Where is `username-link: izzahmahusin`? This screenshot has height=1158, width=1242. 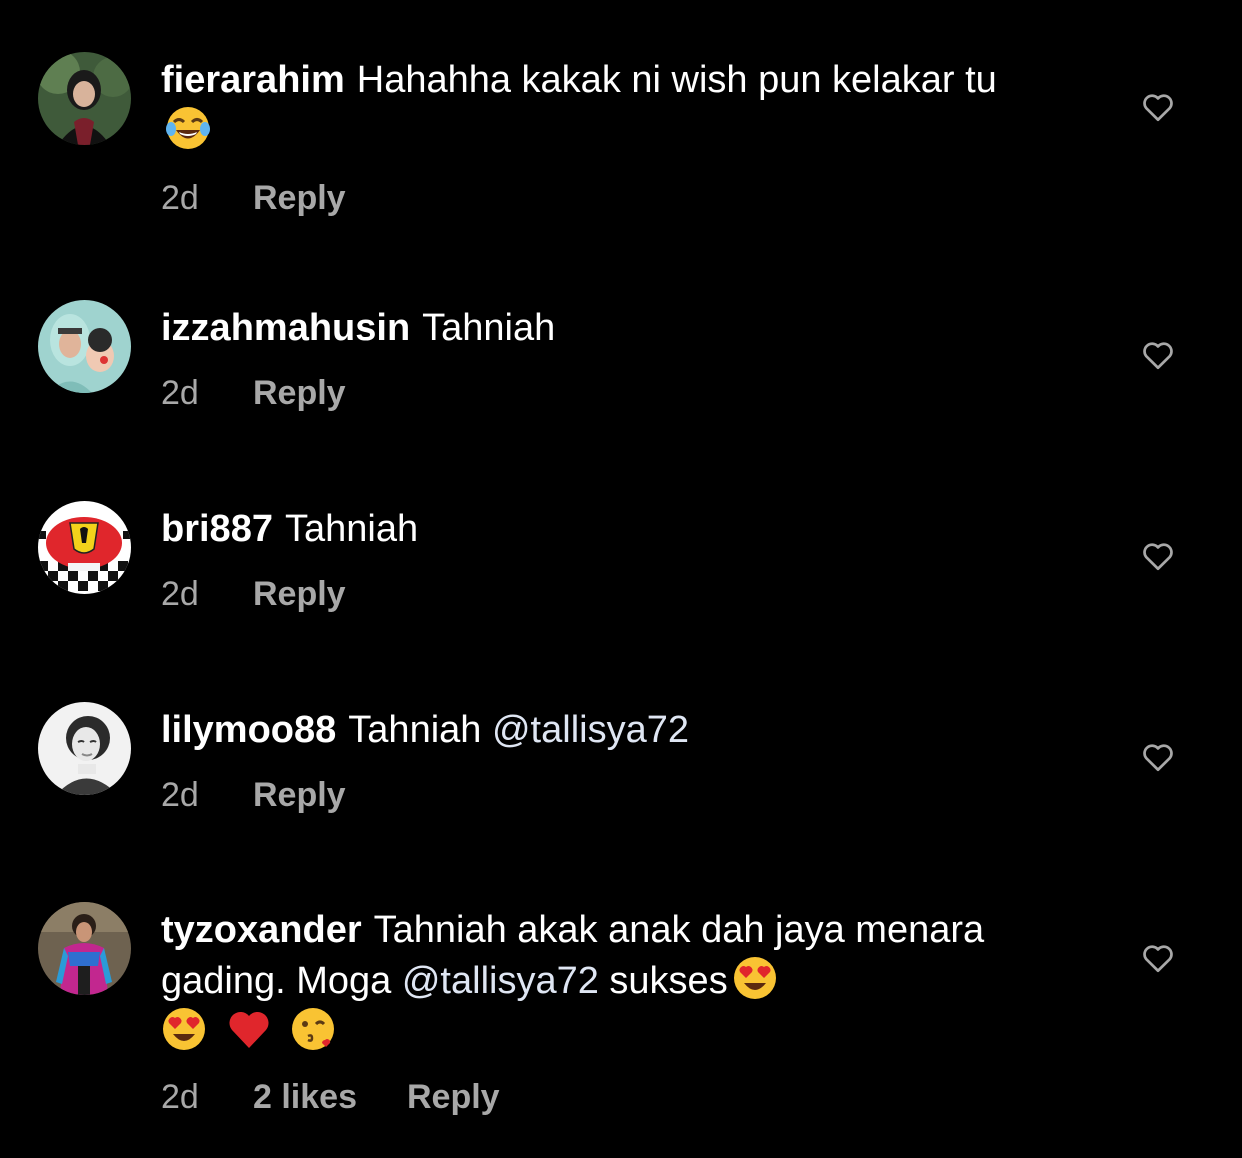 username-link: izzahmahusin is located at coordinates (285, 328).